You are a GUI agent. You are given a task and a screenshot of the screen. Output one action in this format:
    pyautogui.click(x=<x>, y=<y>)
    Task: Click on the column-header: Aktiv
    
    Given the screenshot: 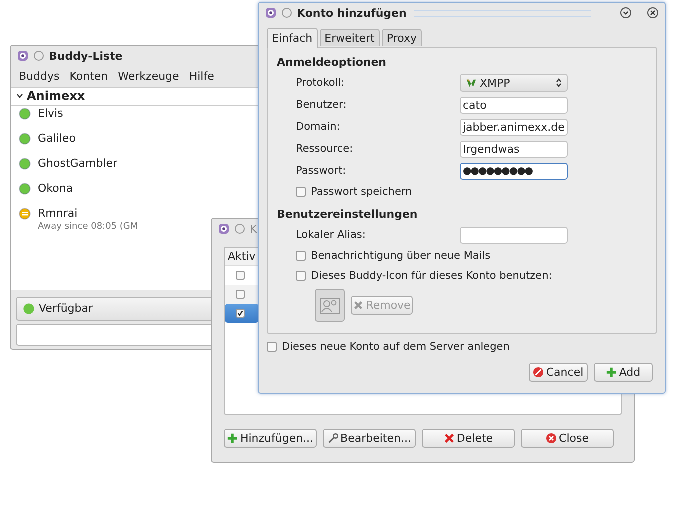 What is the action you would take?
    pyautogui.click(x=242, y=256)
    